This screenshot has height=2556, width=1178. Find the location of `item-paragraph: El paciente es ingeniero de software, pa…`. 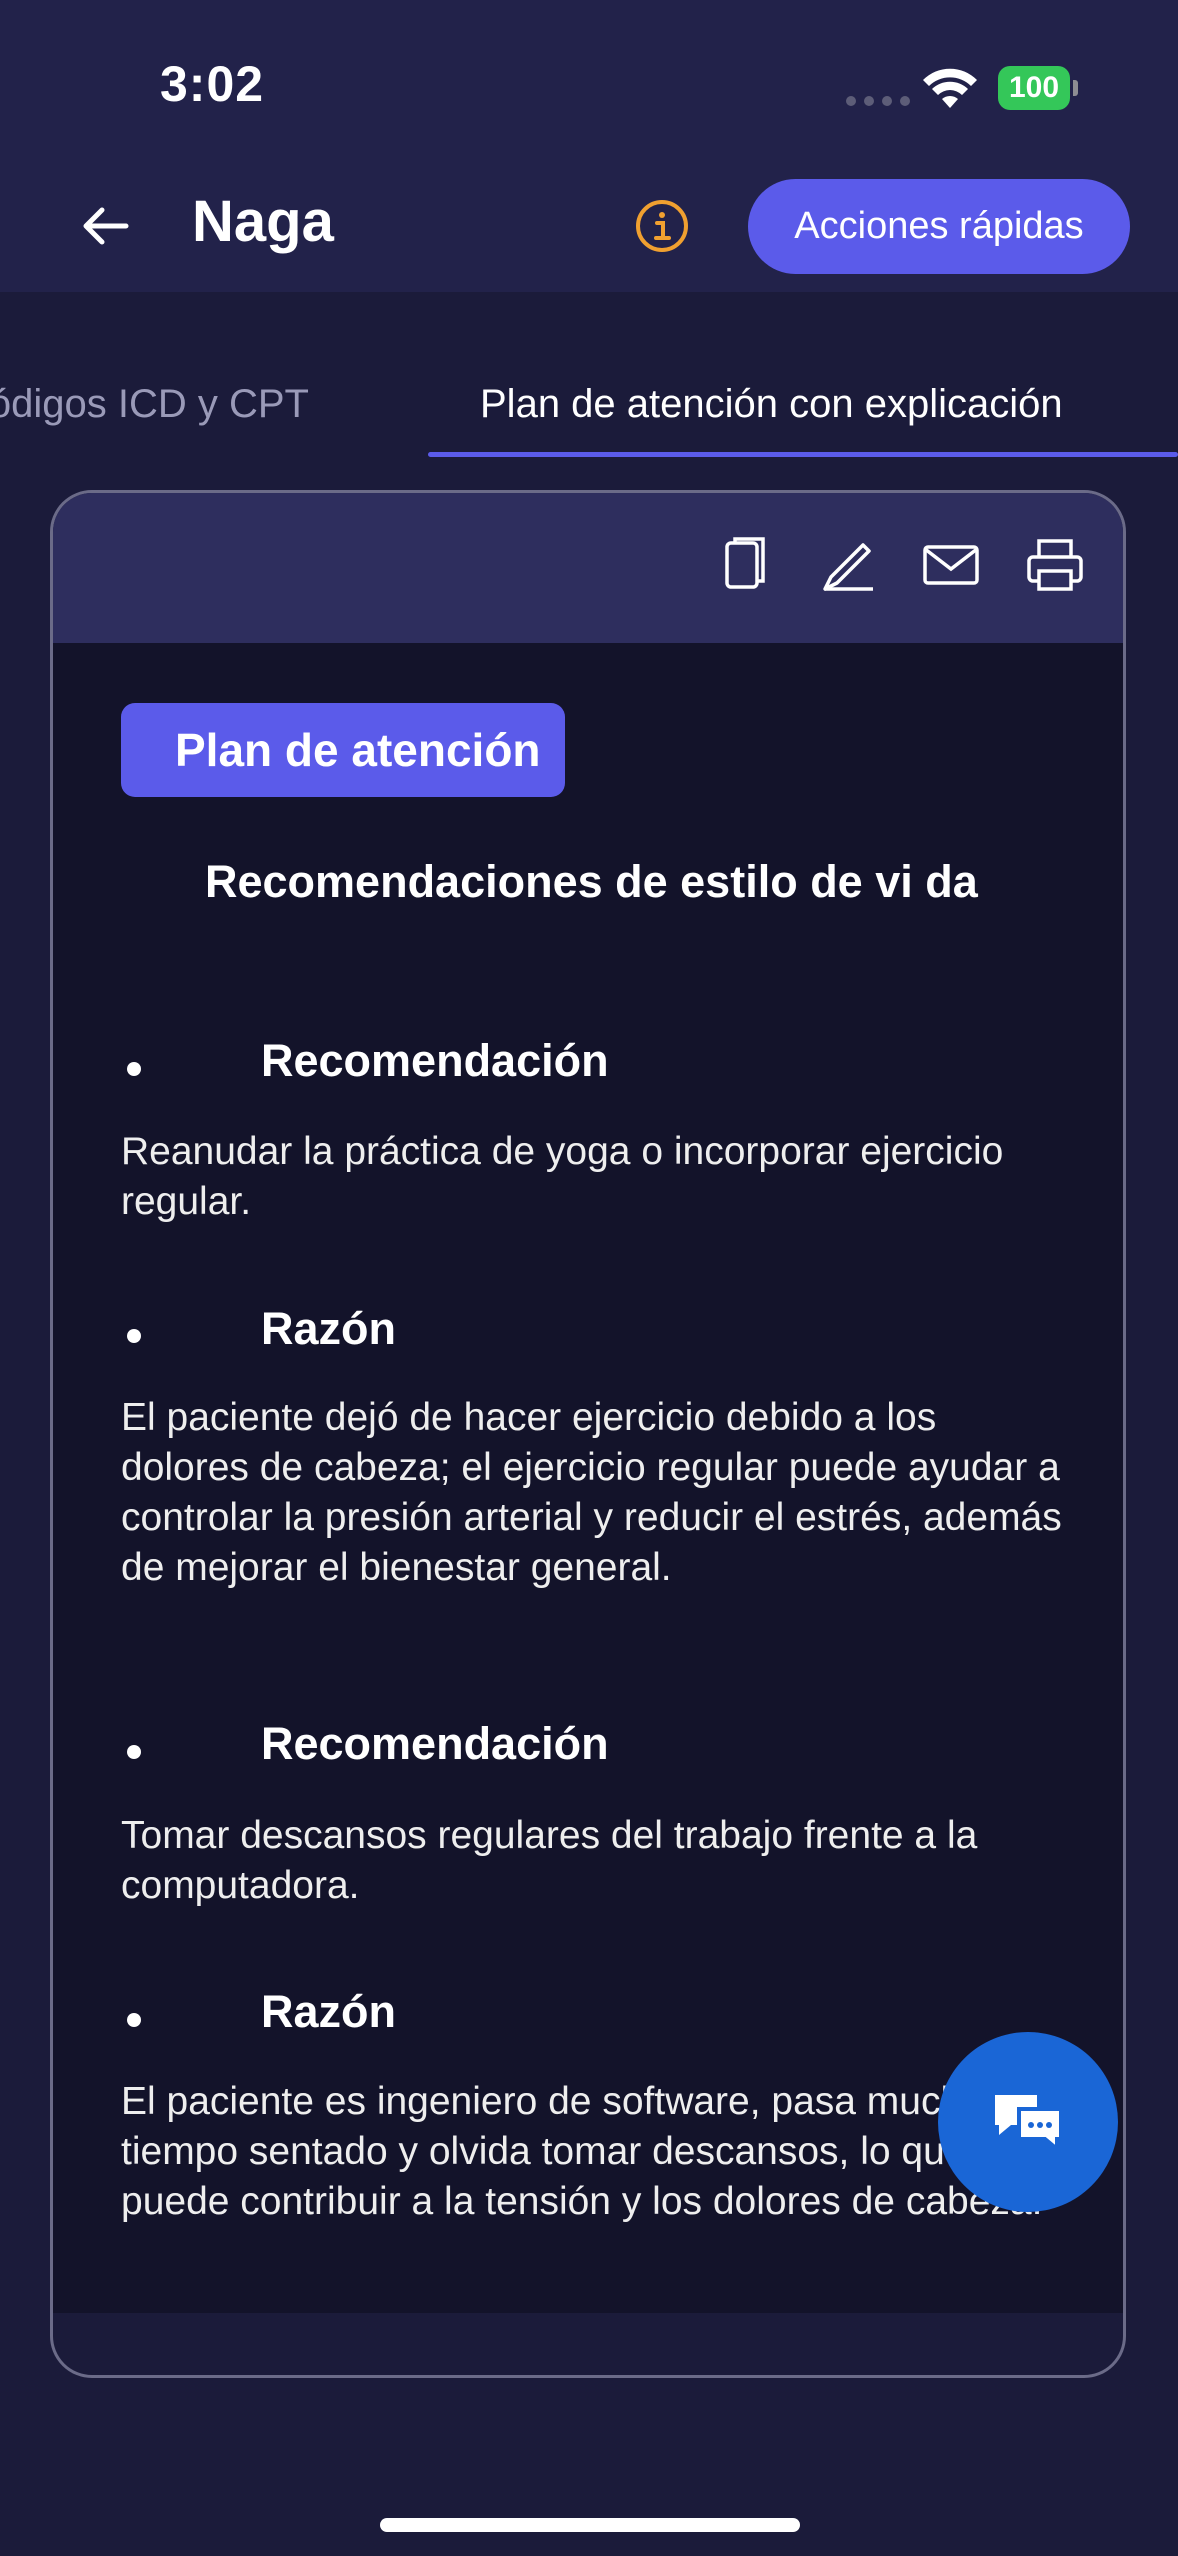

item-paragraph: El paciente es ingeniero de software, pa… is located at coordinates (582, 2151).